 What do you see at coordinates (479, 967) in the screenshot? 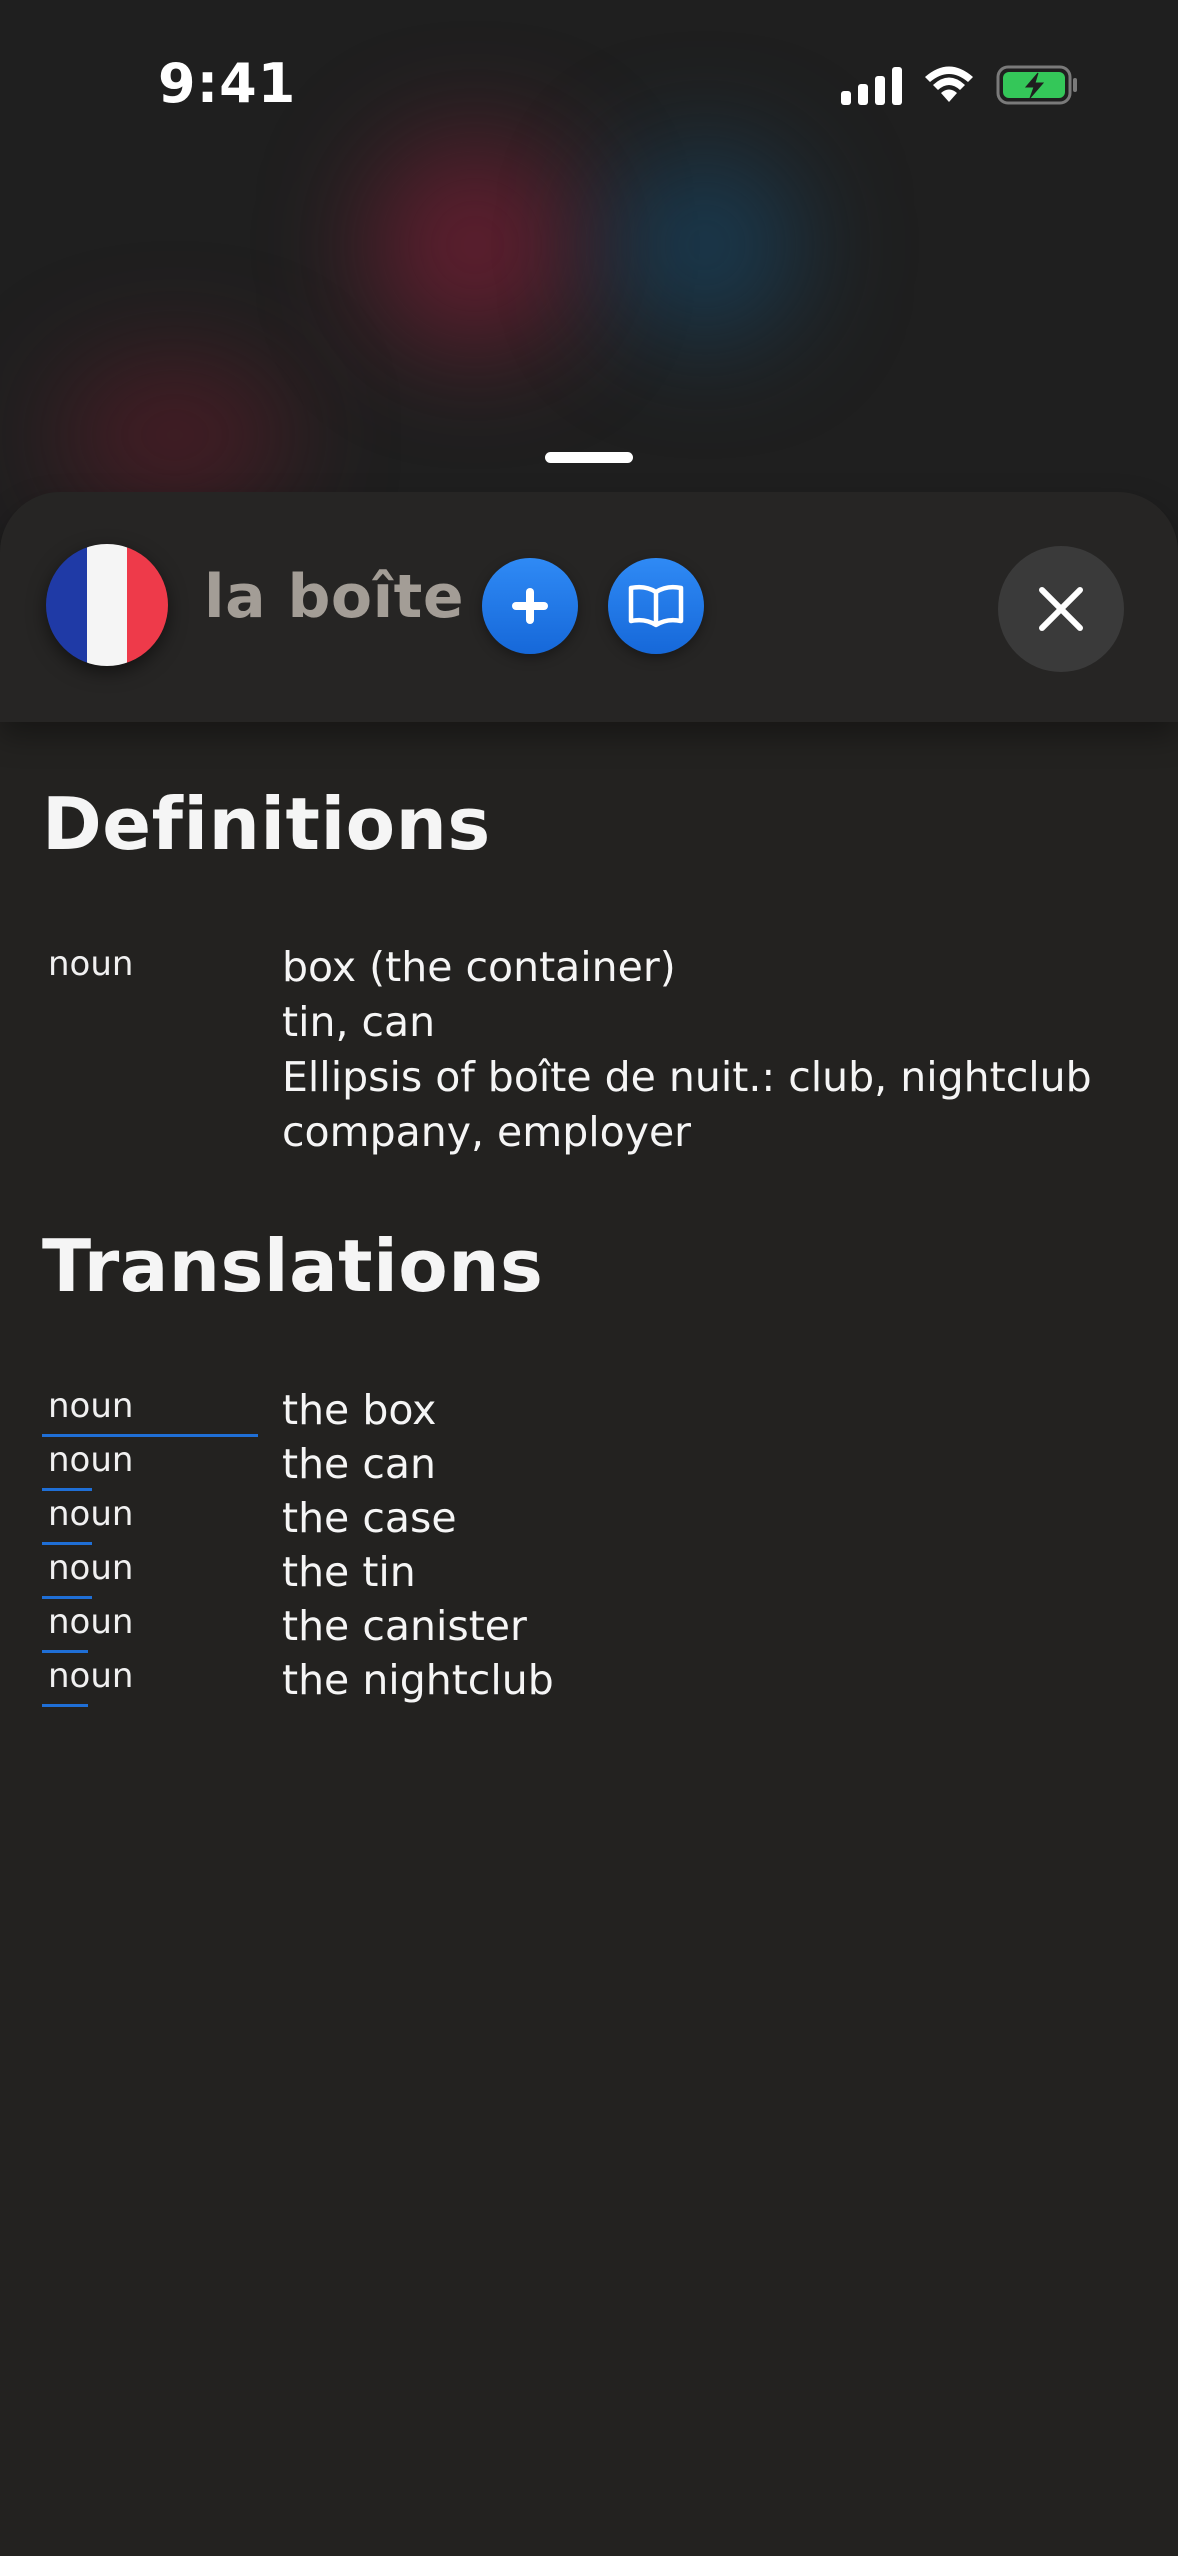
I see `definition-item: box (the container)` at bounding box center [479, 967].